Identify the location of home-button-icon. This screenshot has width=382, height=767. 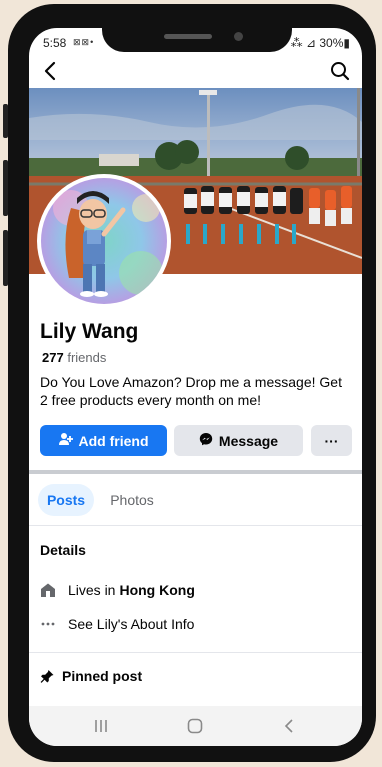
(195, 726).